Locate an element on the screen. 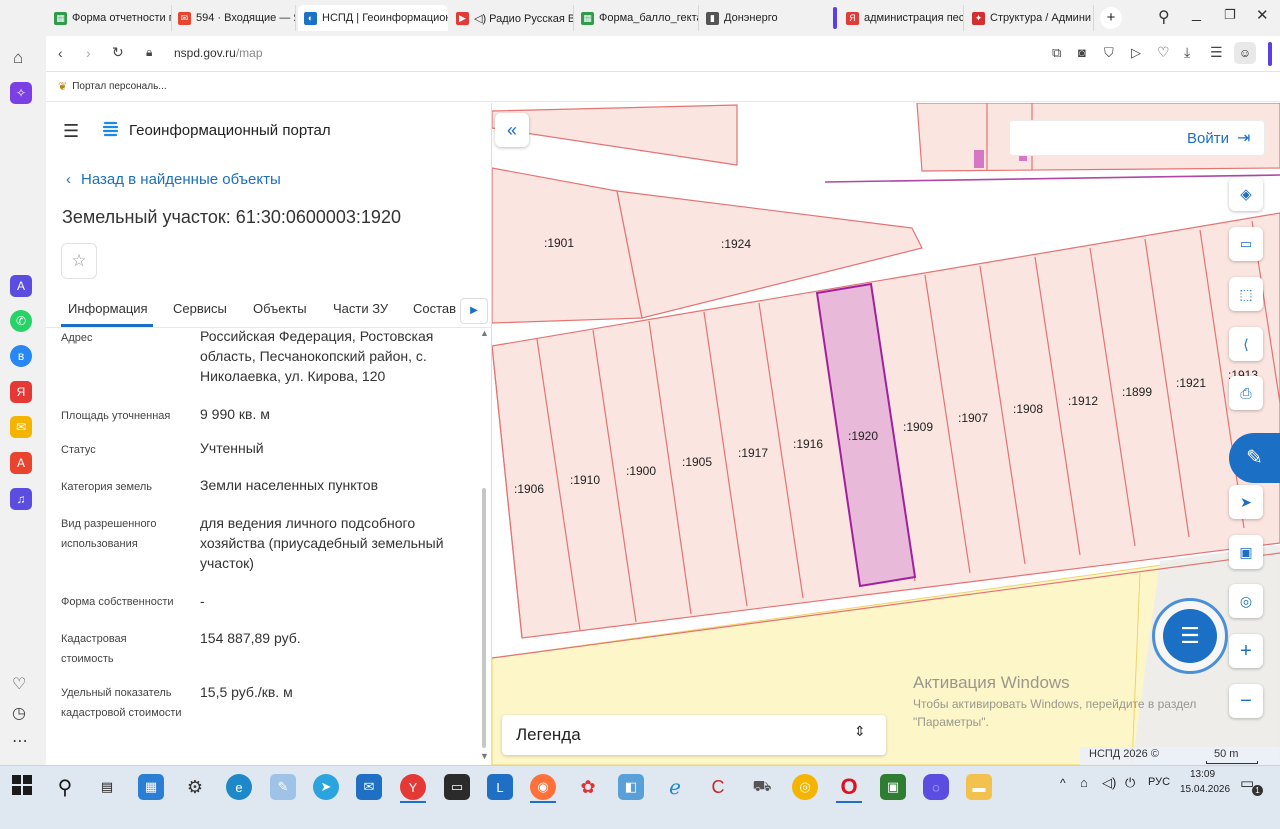 The image size is (1280, 829). edge-icon: e is located at coordinates (239, 787).